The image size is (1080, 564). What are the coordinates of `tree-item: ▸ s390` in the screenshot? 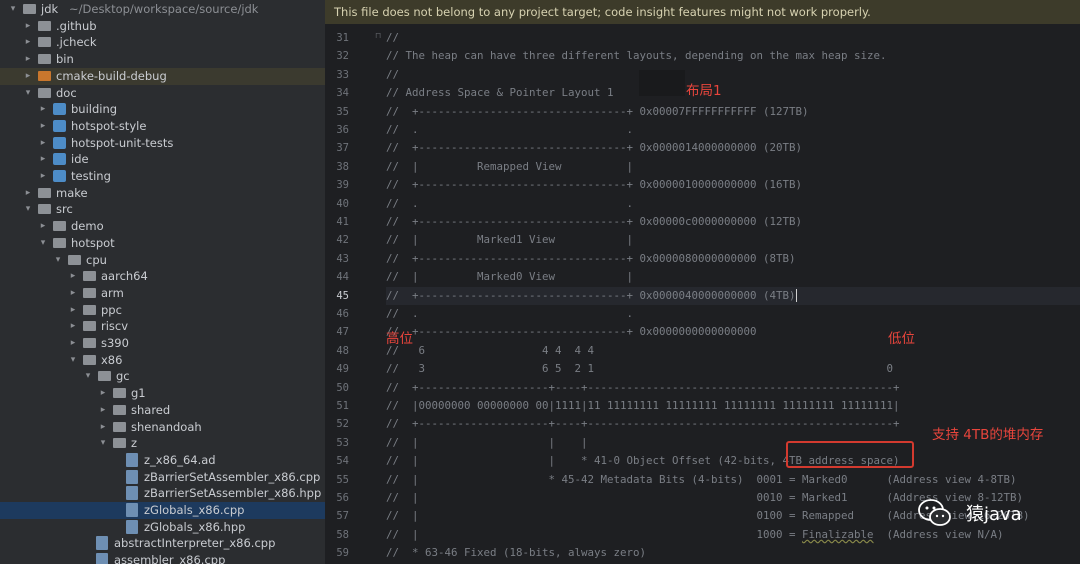 It's located at (162, 343).